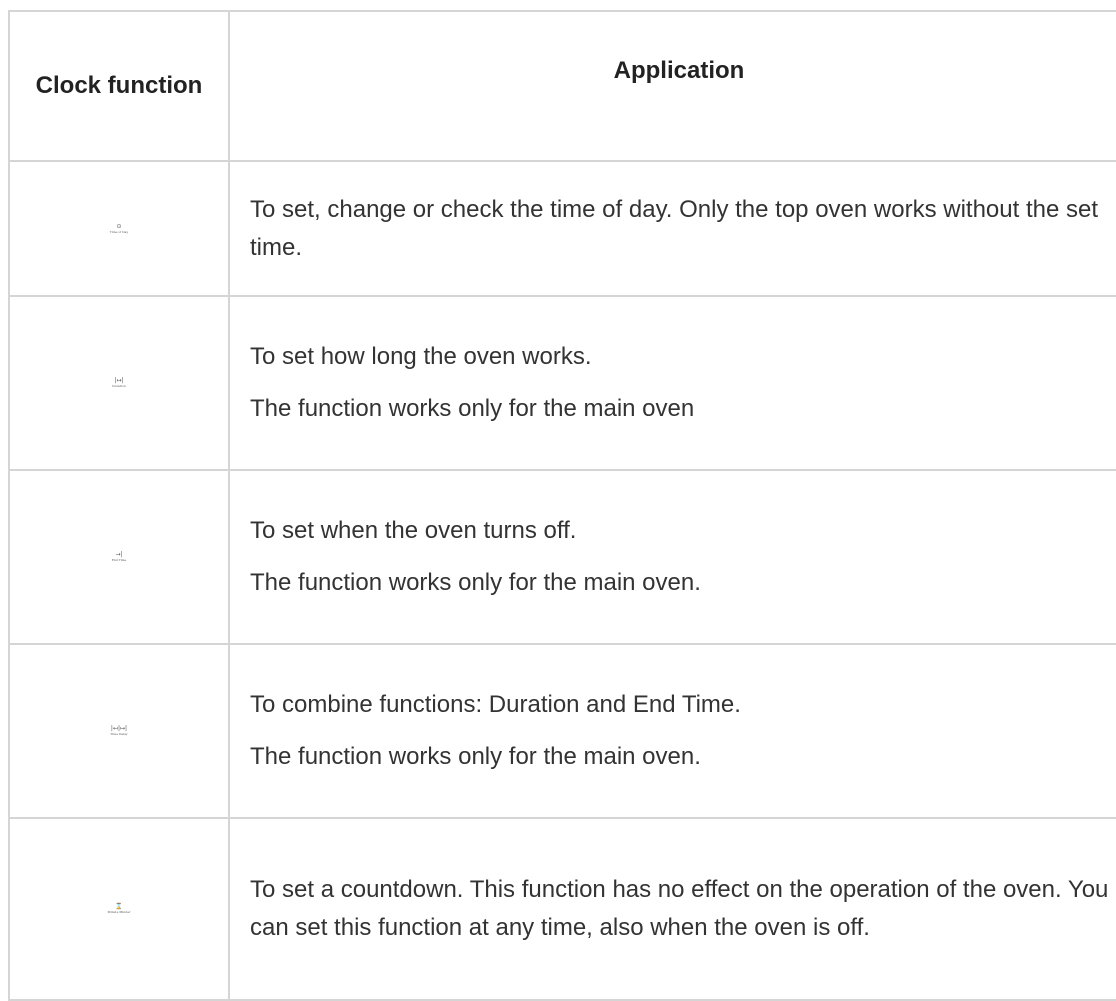 The height and width of the screenshot is (1001, 1116). Describe the element at coordinates (119, 734) in the screenshot. I see `time-delay-icon-caption: Time Delay` at that location.